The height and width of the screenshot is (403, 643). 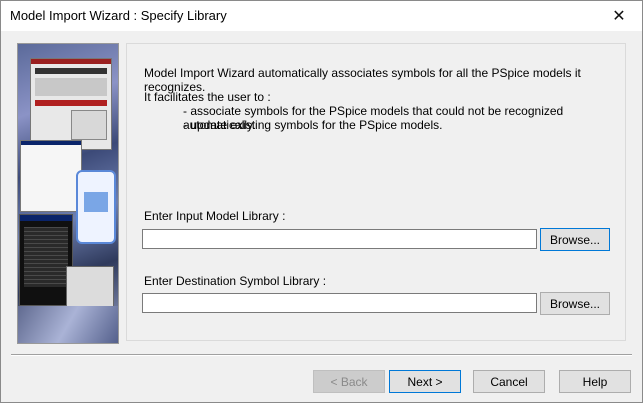 I want to click on input-model-library-field, so click(x=339, y=239).